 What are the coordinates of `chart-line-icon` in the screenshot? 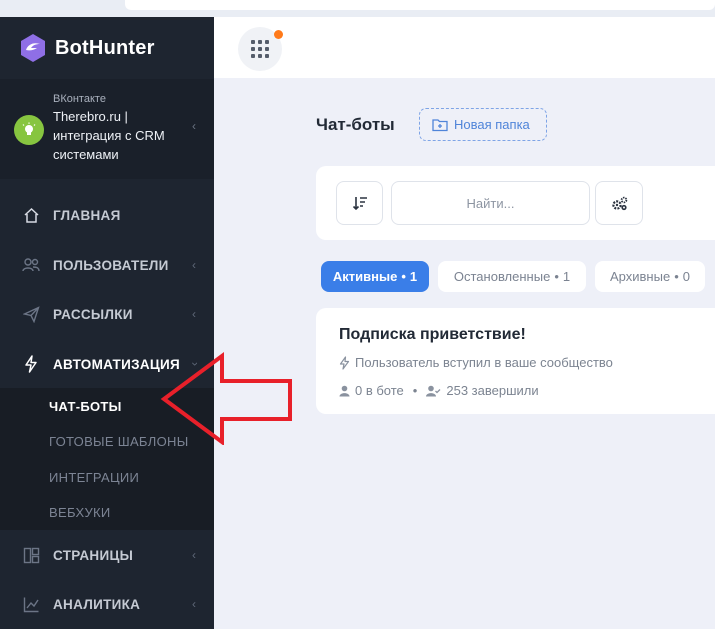 It's located at (31, 604).